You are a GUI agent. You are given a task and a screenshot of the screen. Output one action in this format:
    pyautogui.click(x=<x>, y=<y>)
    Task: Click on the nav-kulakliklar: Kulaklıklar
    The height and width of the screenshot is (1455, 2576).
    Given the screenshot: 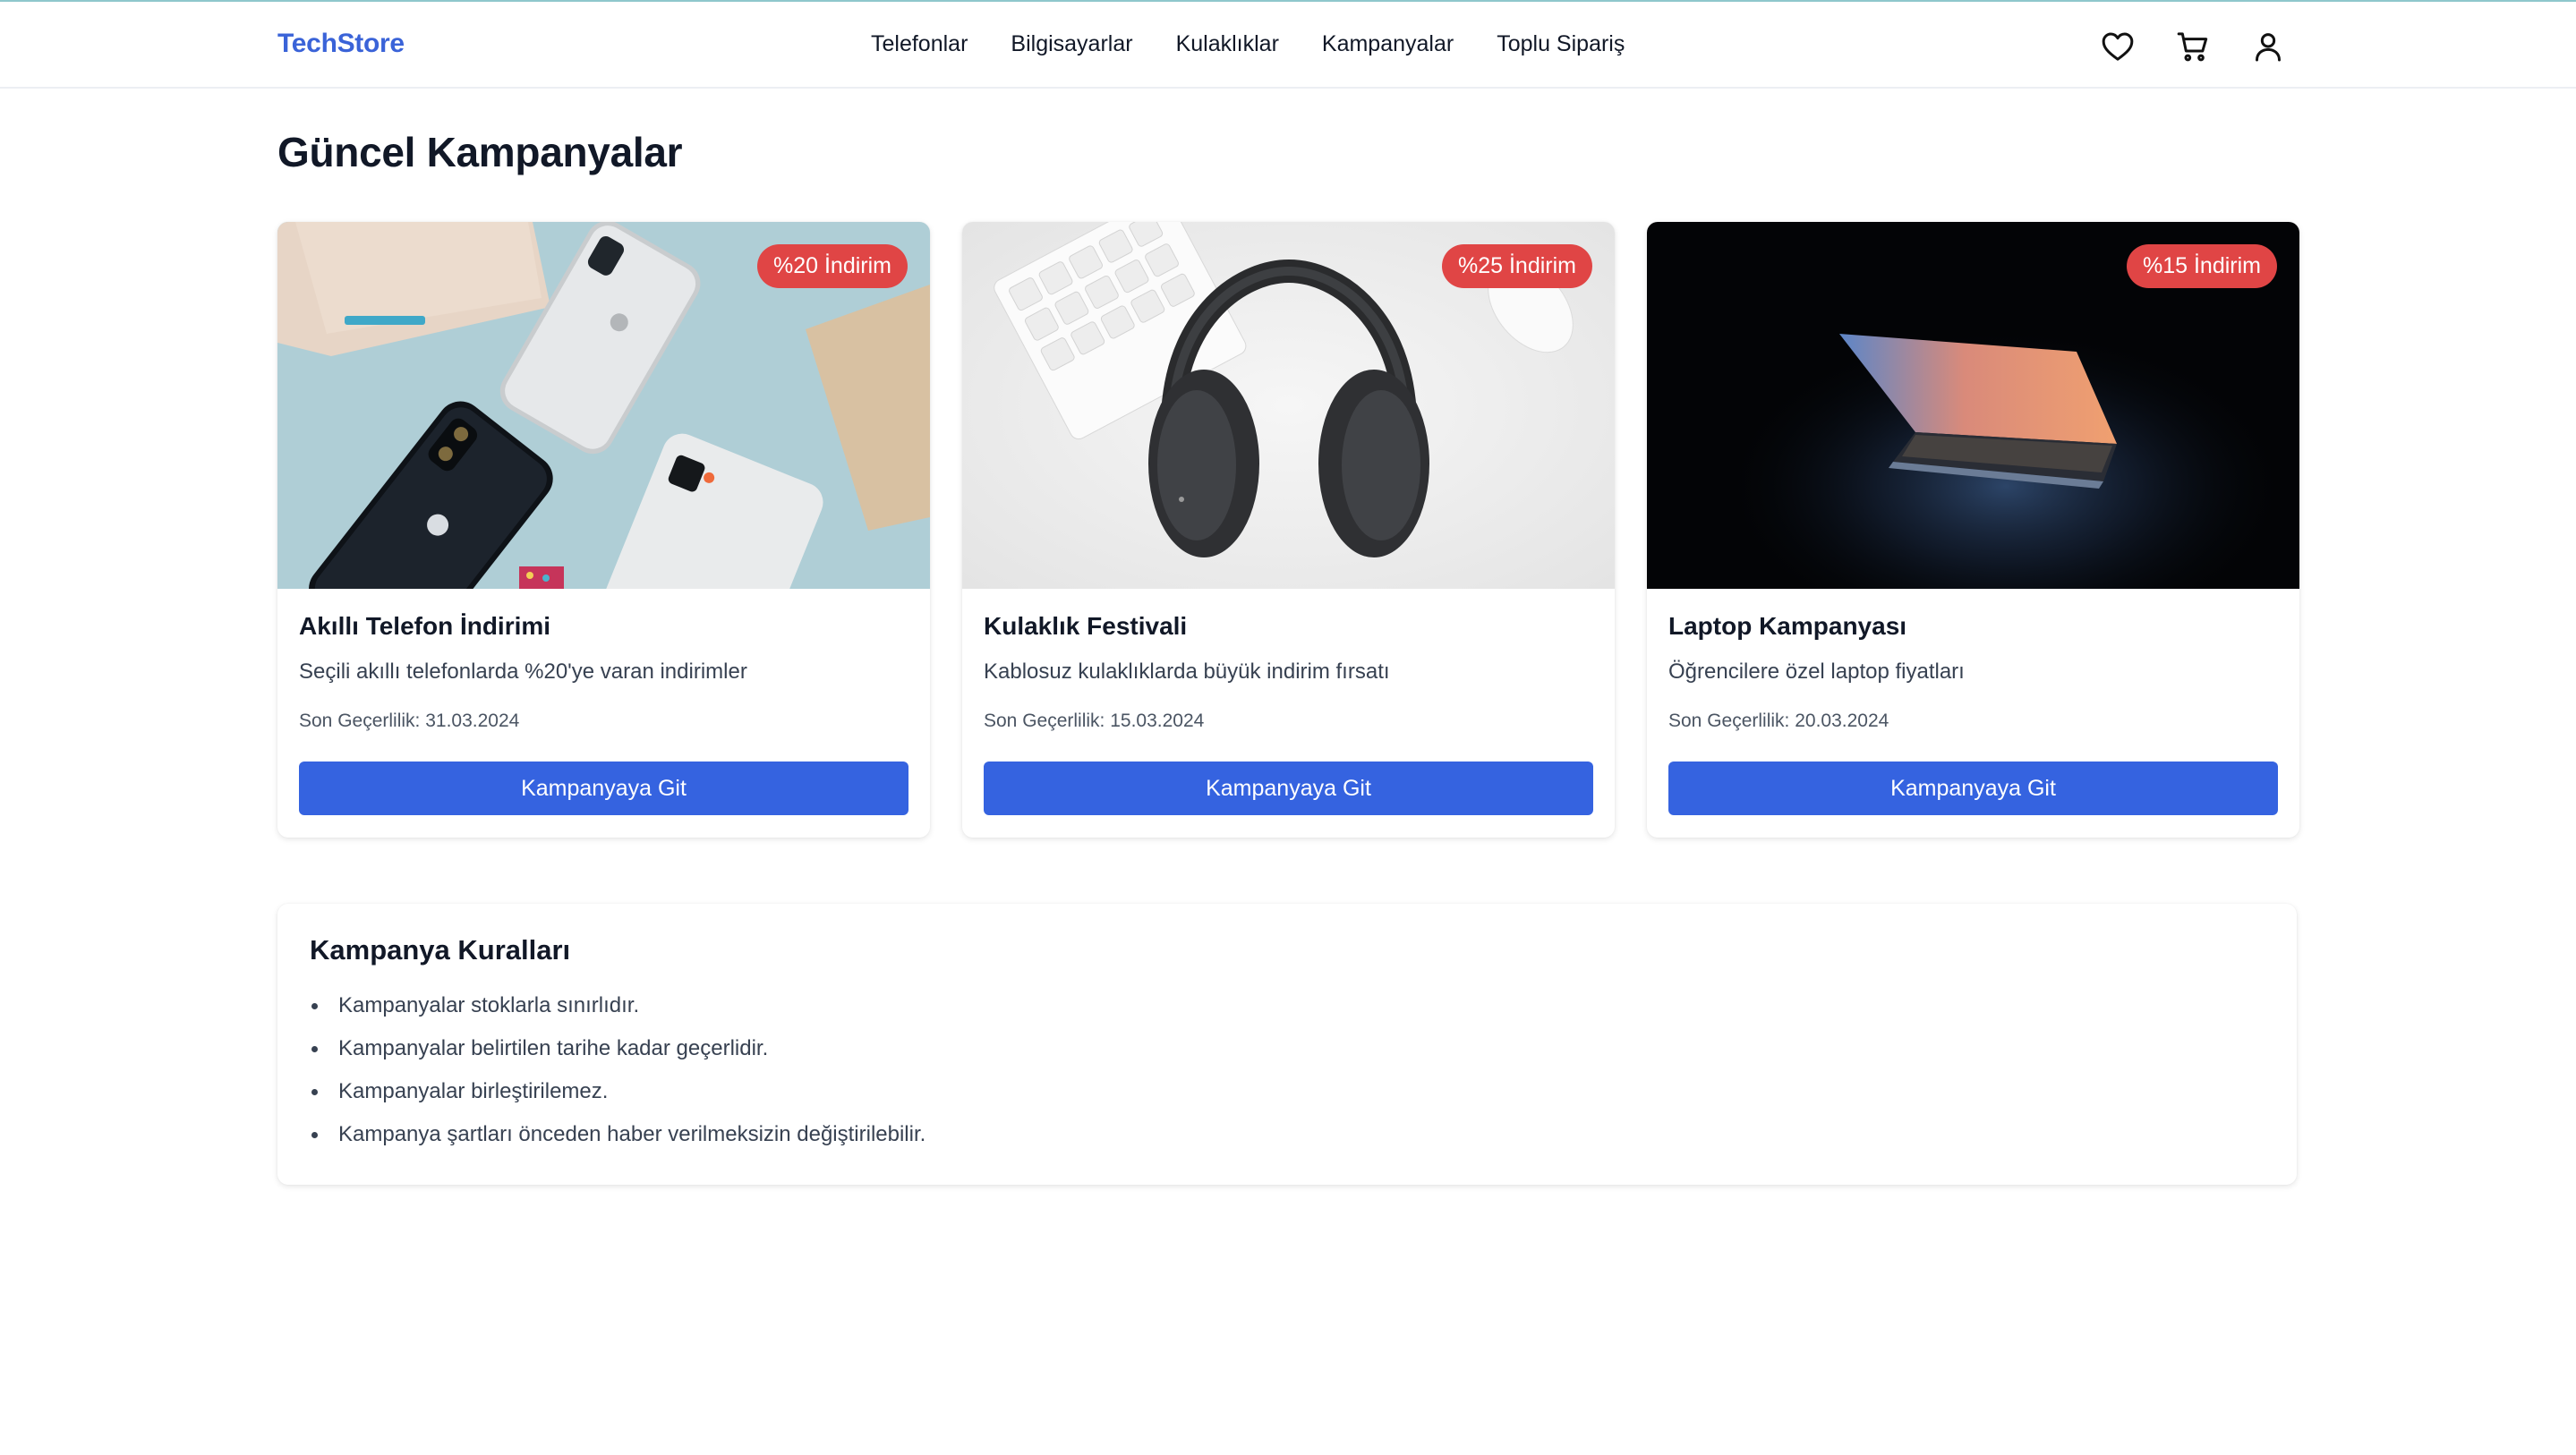 What is the action you would take?
    pyautogui.click(x=1227, y=44)
    